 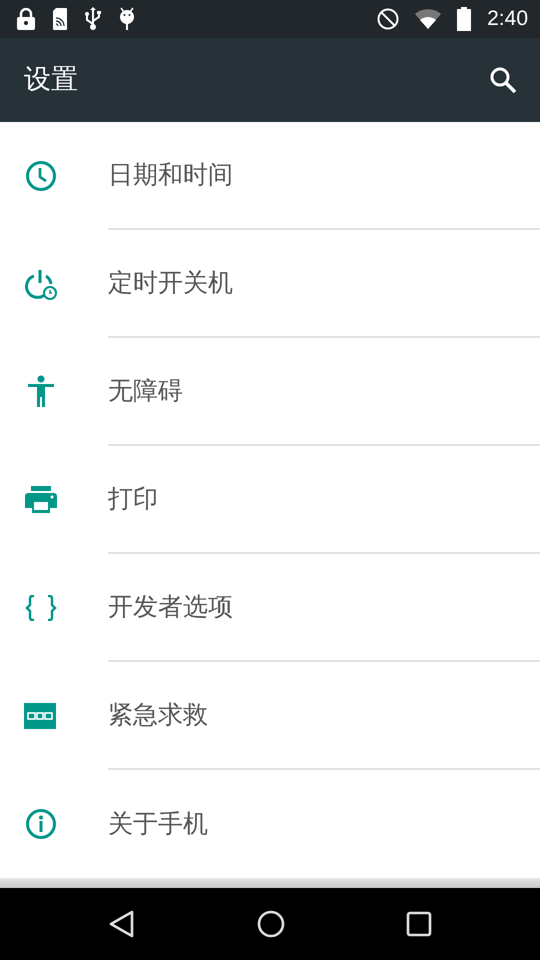 I want to click on clock-time: 2:40, so click(x=507, y=19).